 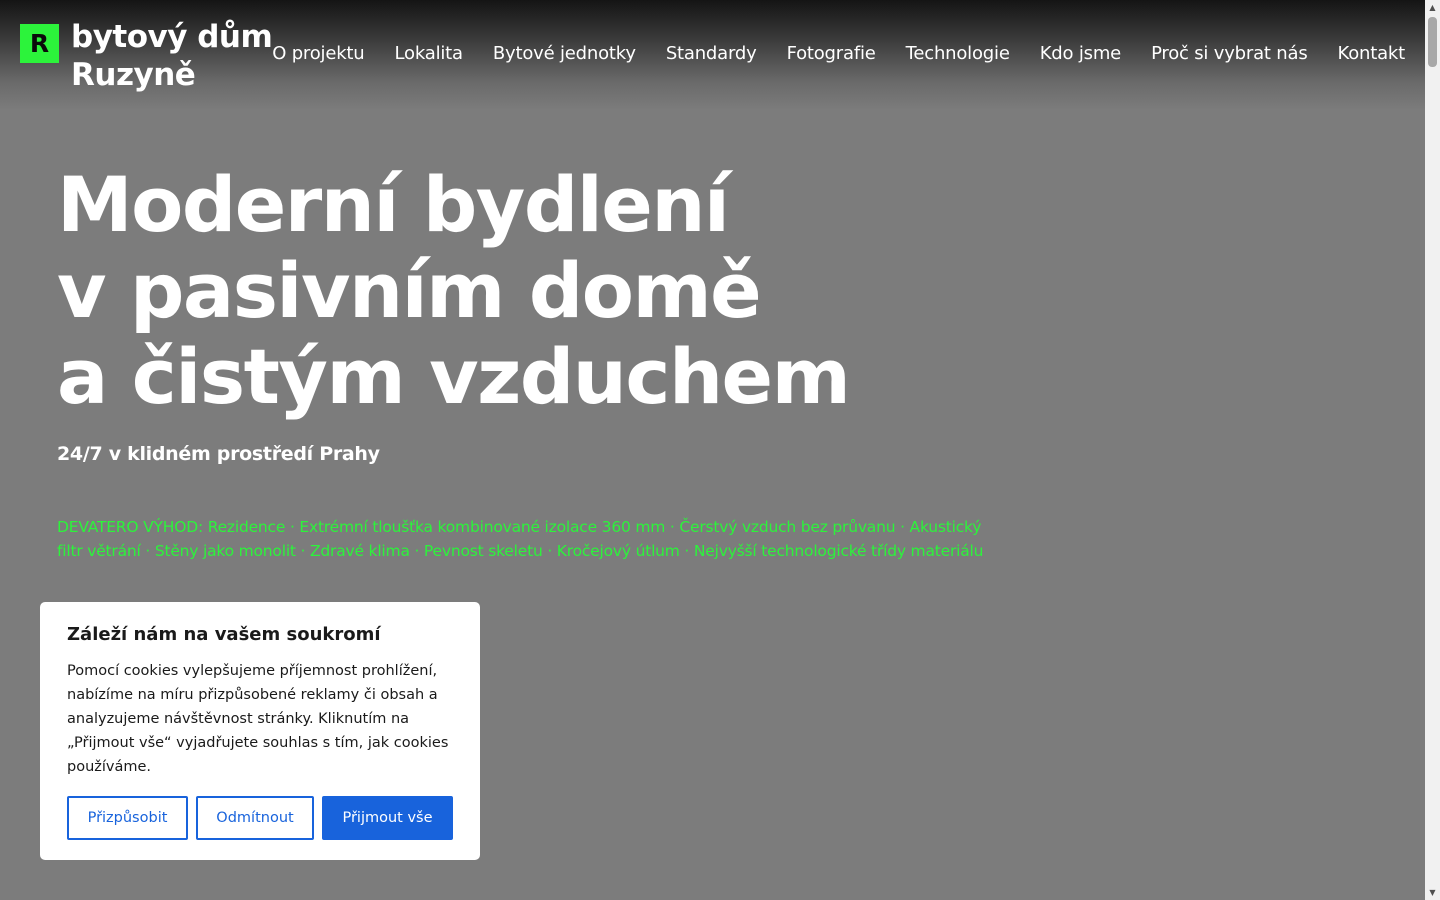 What do you see at coordinates (958, 53) in the screenshot?
I see `nav-item-technologie: Technologie` at bounding box center [958, 53].